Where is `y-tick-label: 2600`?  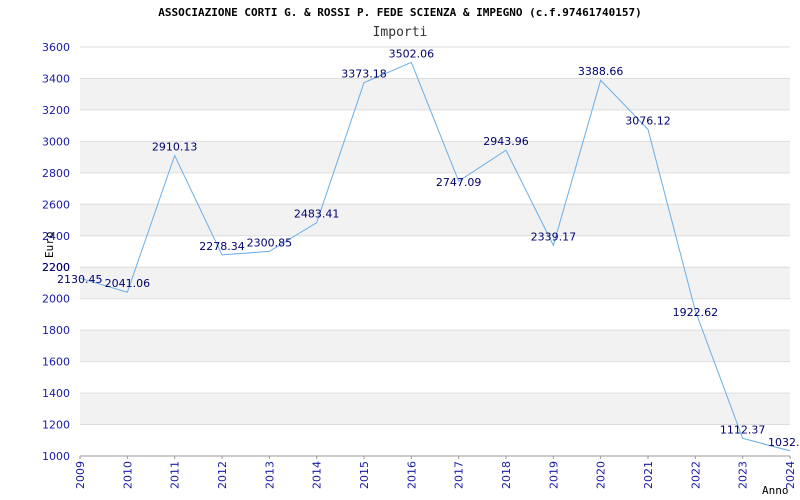 y-tick-label: 2600 is located at coordinates (56, 204).